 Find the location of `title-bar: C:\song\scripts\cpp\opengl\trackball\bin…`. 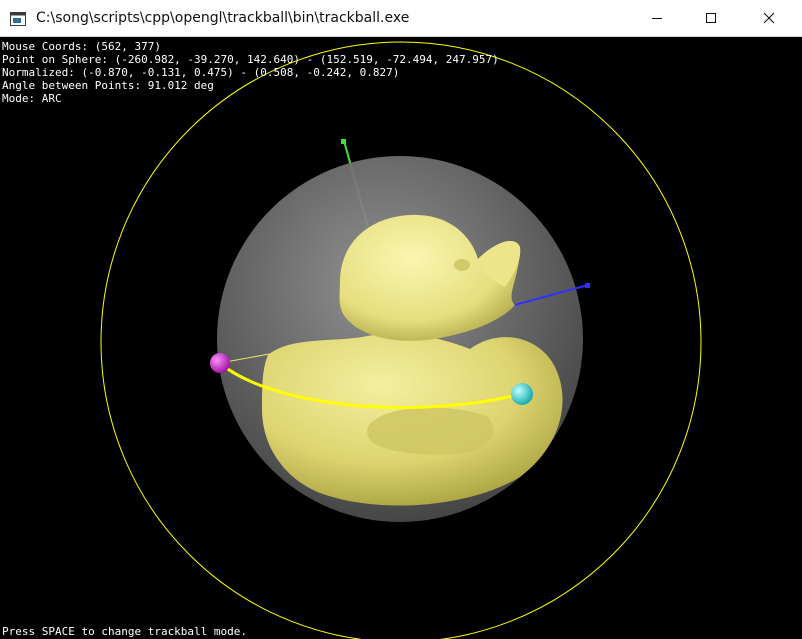

title-bar: C:\song\scripts\cpp\opengl\trackball\bin… is located at coordinates (401, 18).